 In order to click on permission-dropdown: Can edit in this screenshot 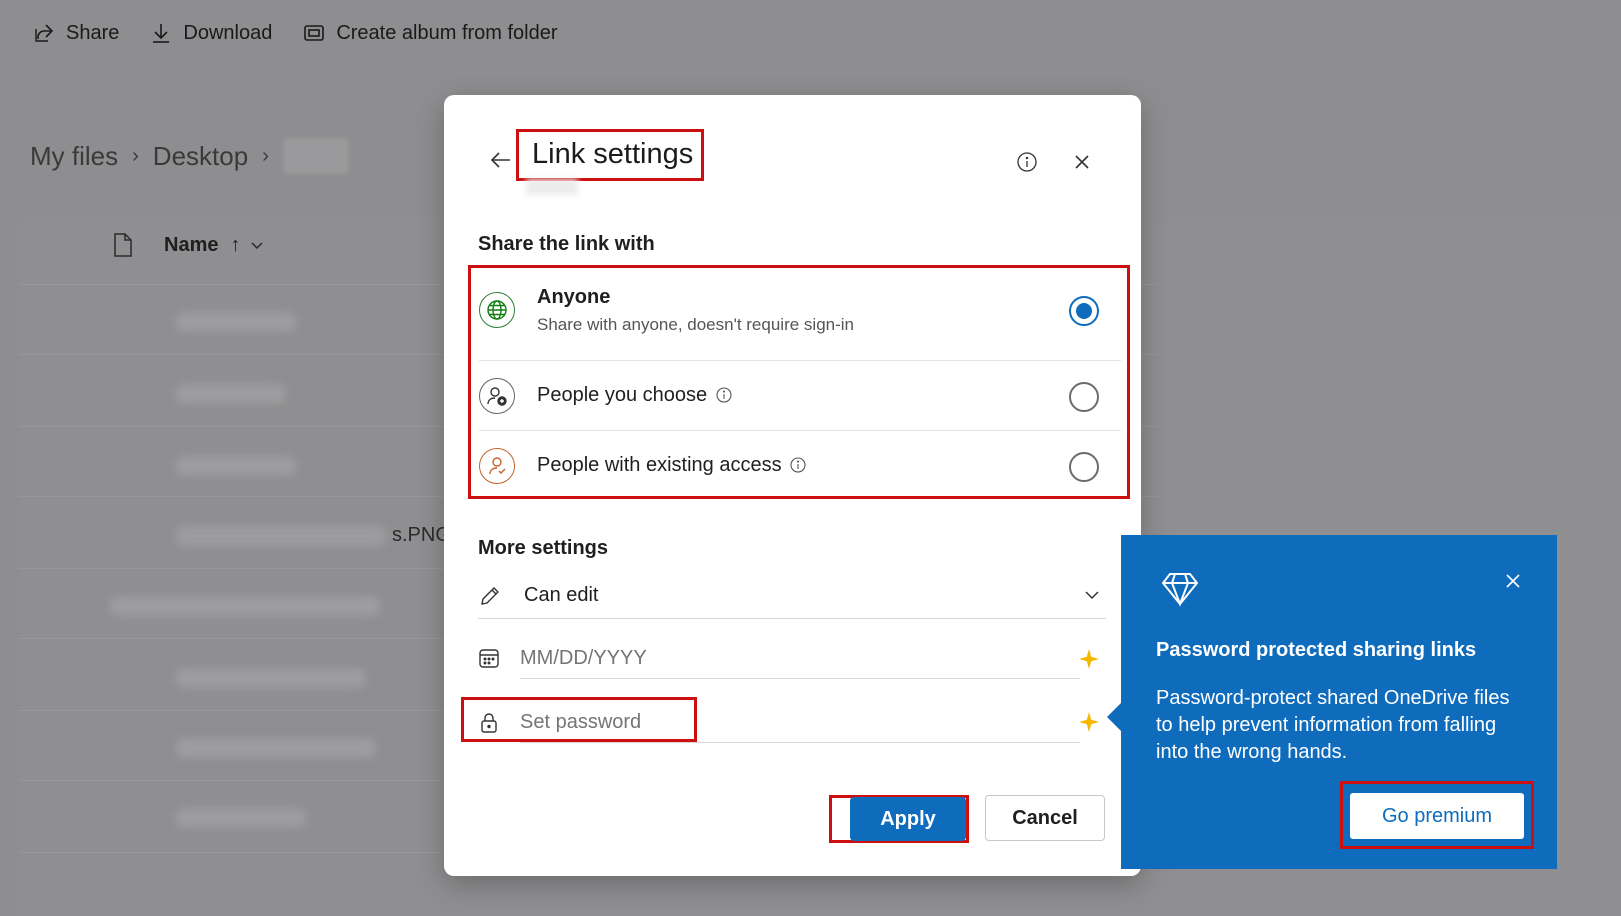, I will do `click(792, 596)`.